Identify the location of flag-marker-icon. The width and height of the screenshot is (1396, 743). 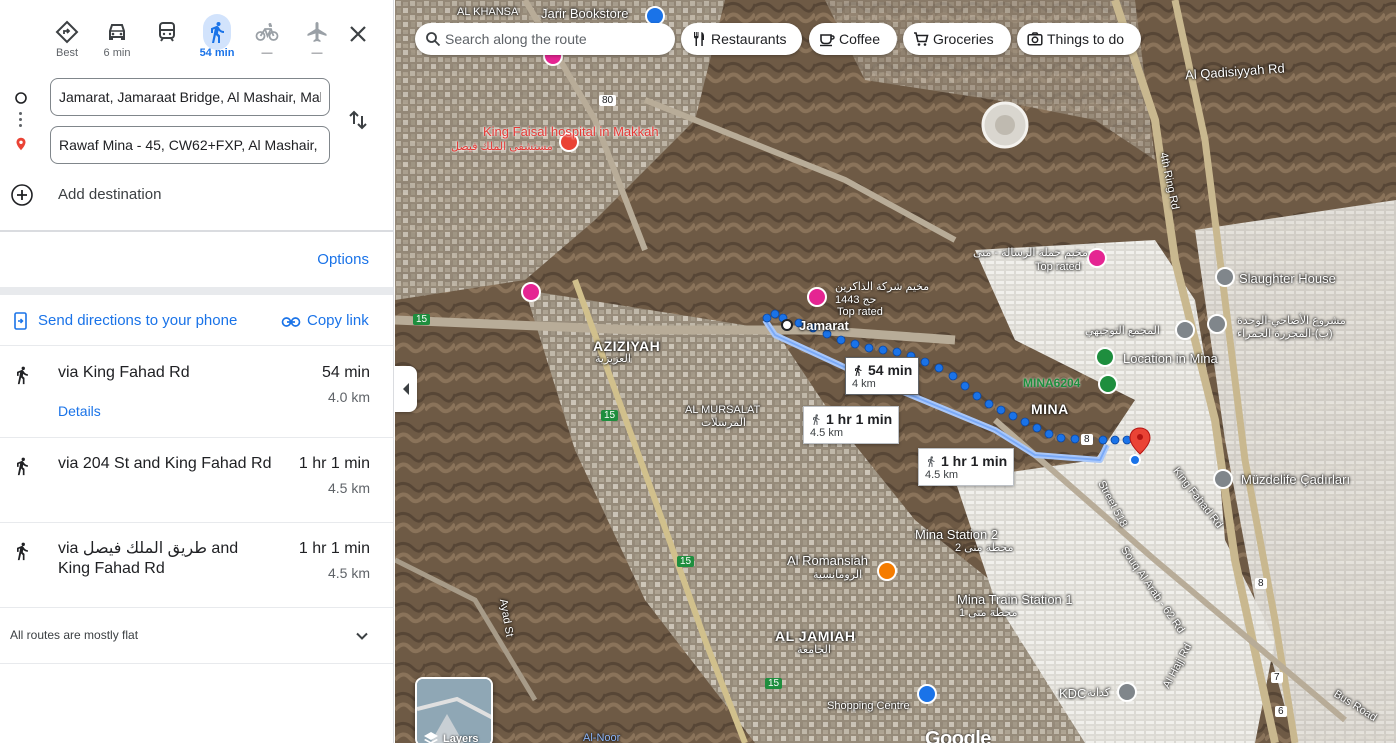
(1105, 357).